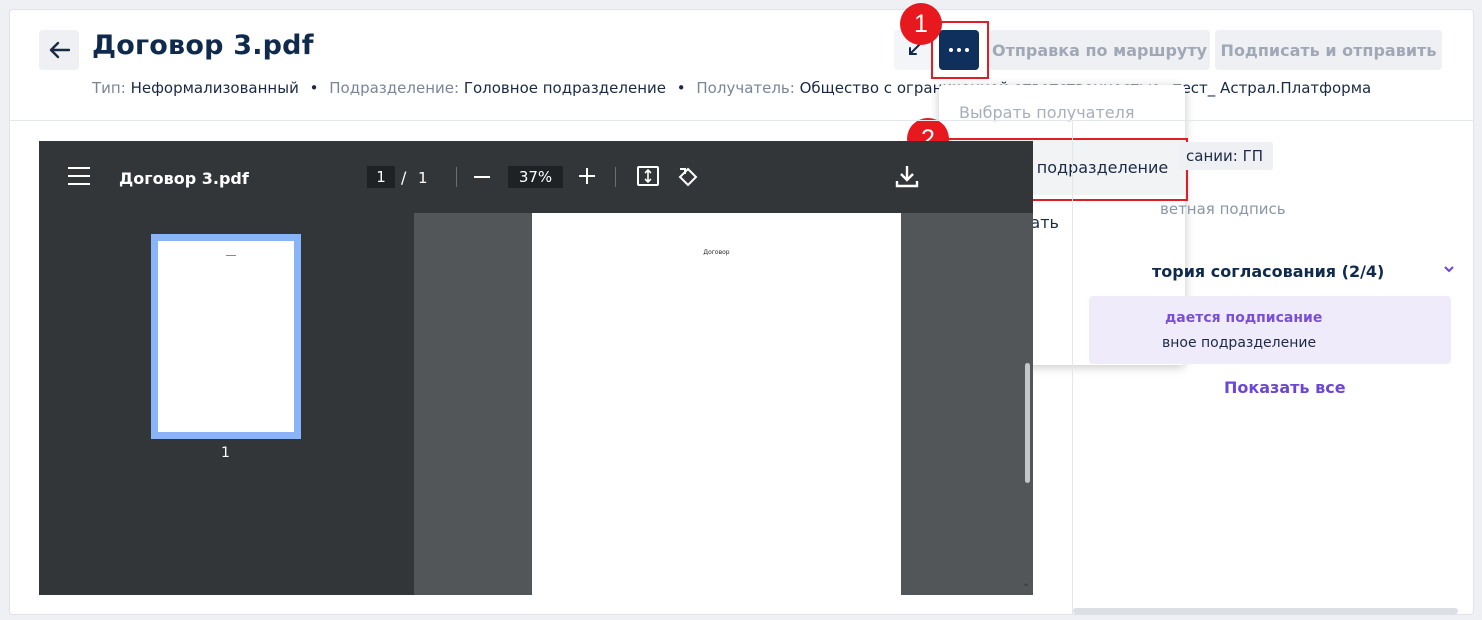  Describe the element at coordinates (1265, 611) in the screenshot. I see `right-panel-scrollbar` at that location.